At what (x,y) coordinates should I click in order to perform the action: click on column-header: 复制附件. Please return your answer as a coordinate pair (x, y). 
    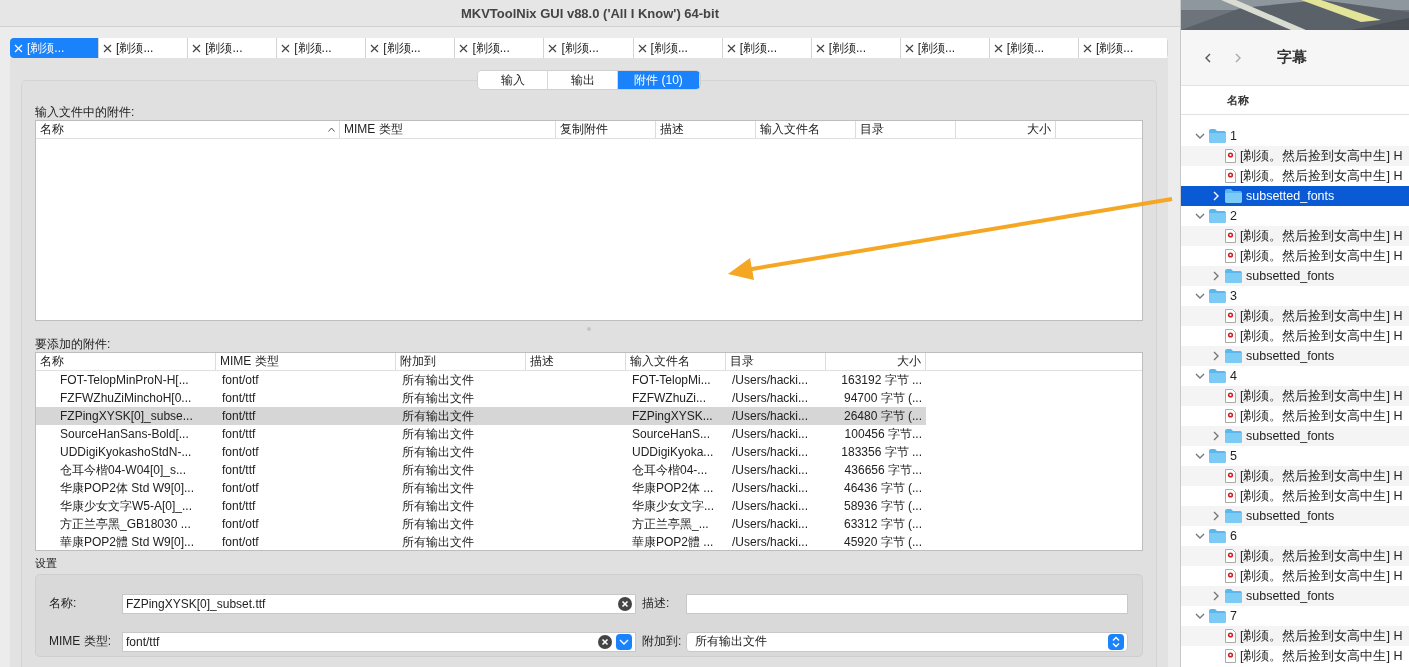
    Looking at the image, I should click on (606, 129).